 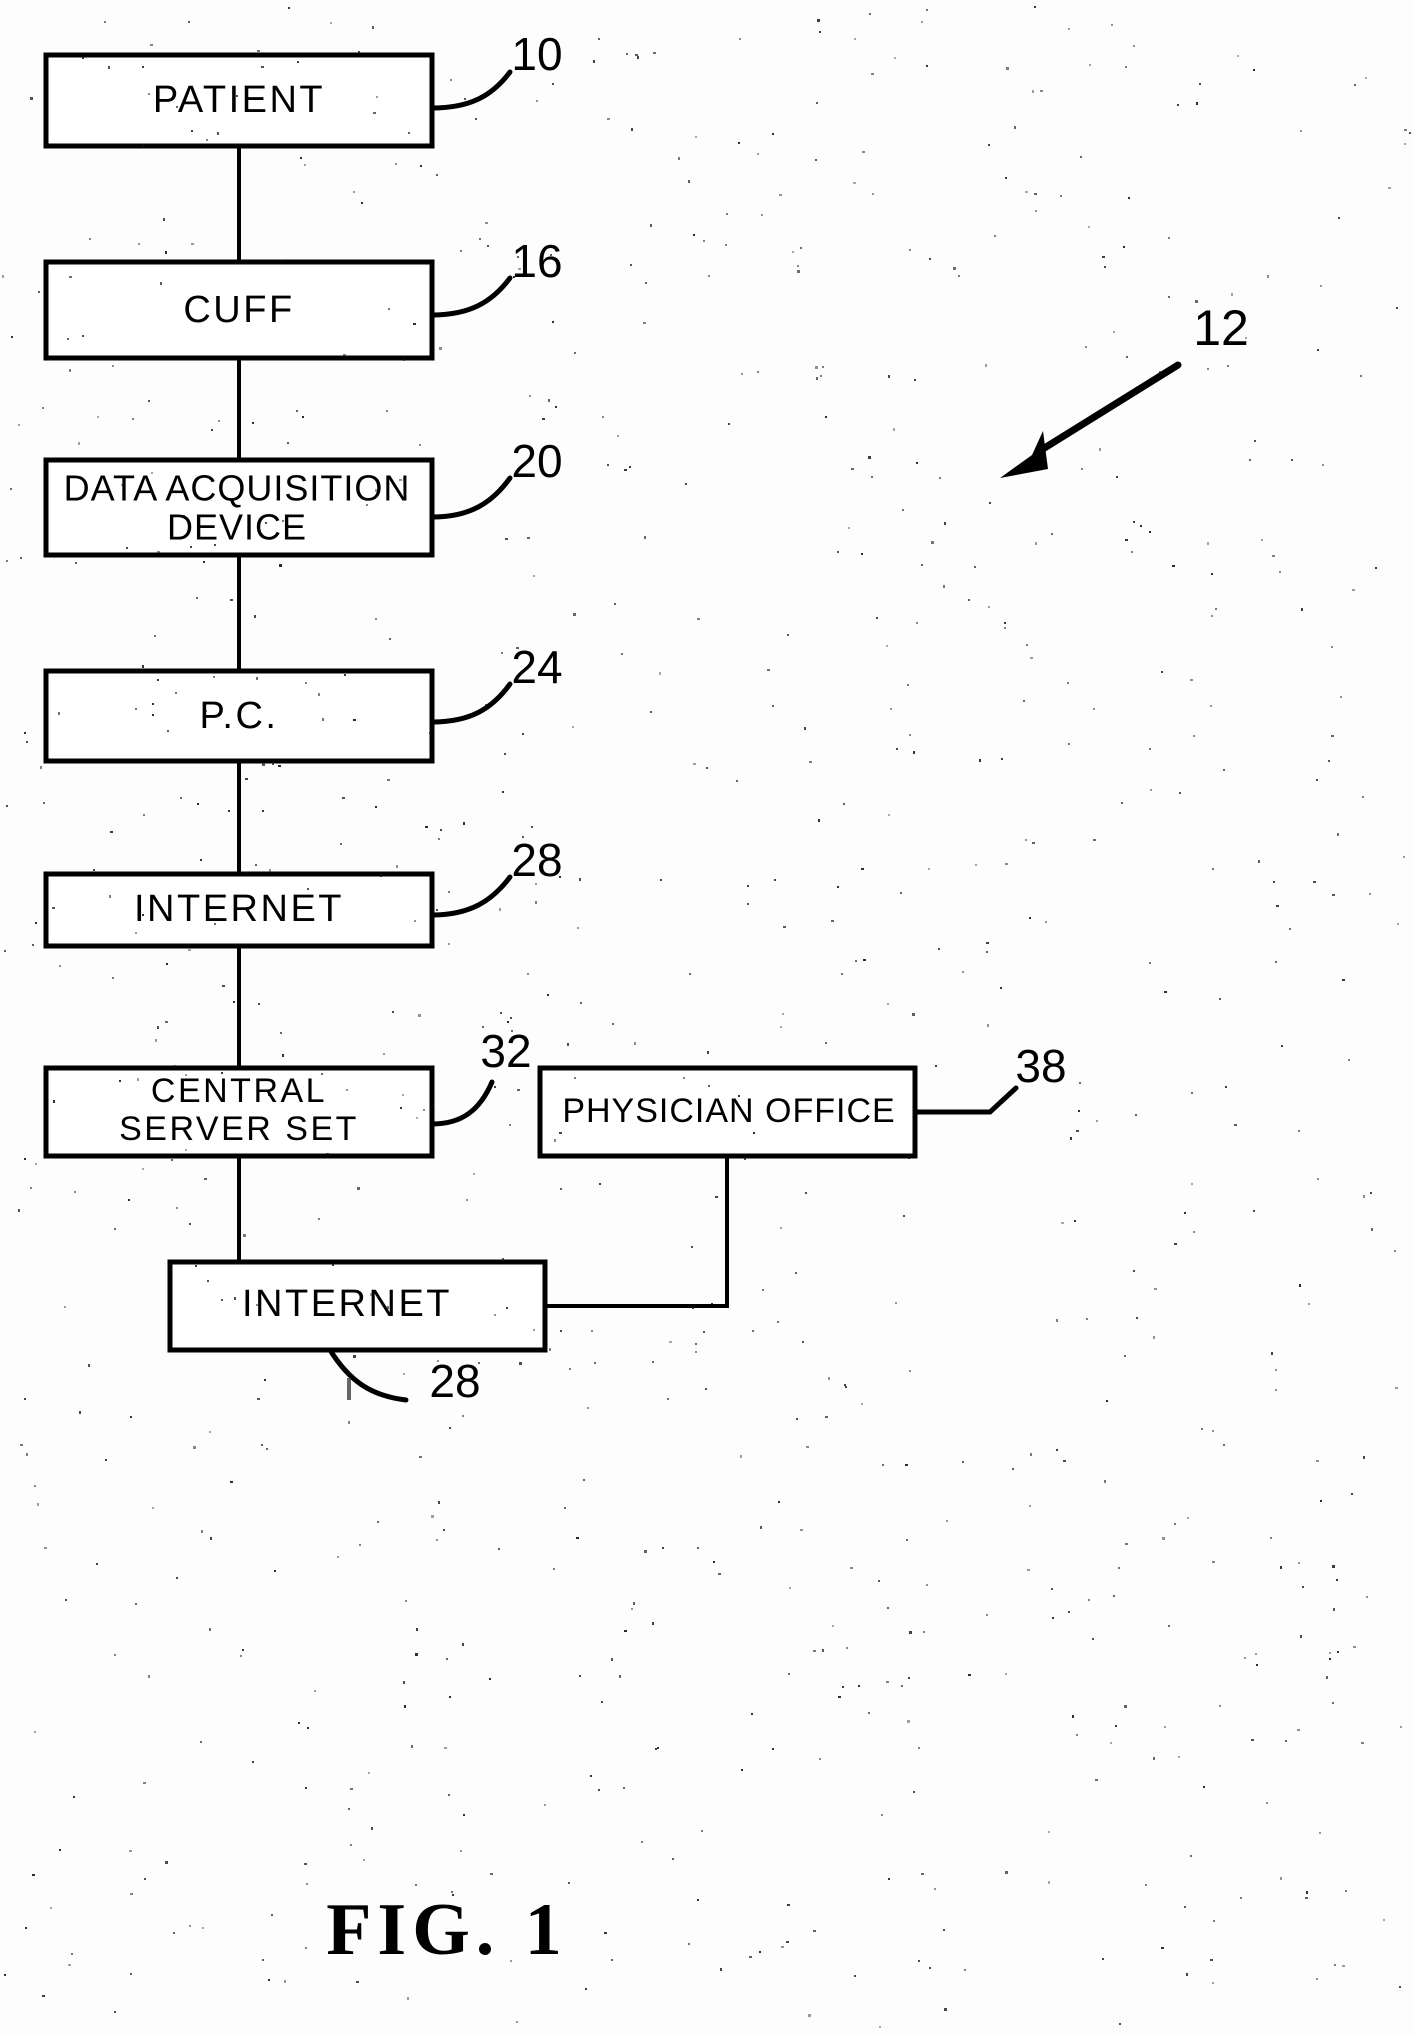 I want to click on node-internet-upper-label: INTERNET, so click(x=239, y=909).